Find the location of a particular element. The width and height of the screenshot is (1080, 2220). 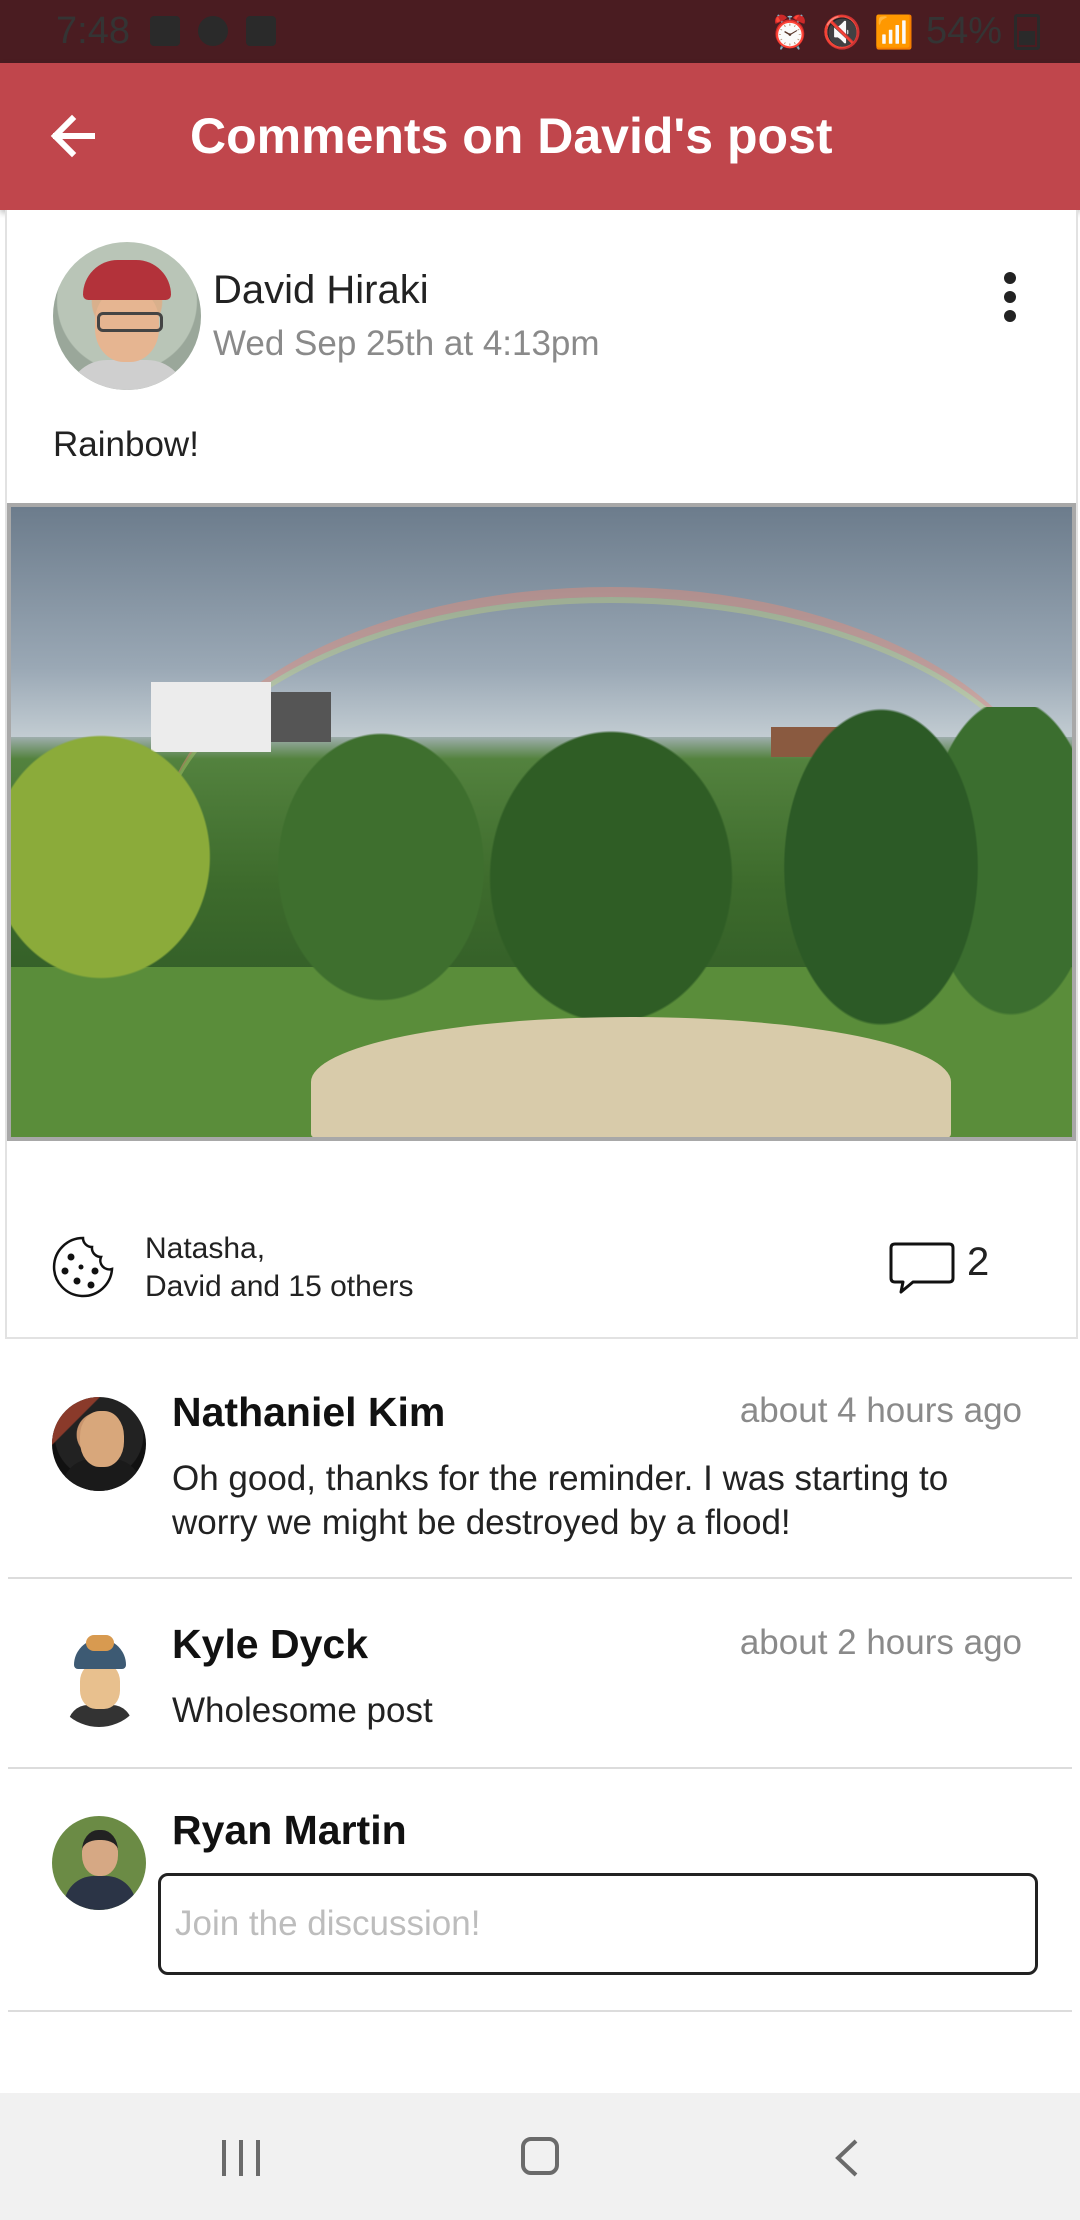

back-icon is located at coordinates (848, 2158).